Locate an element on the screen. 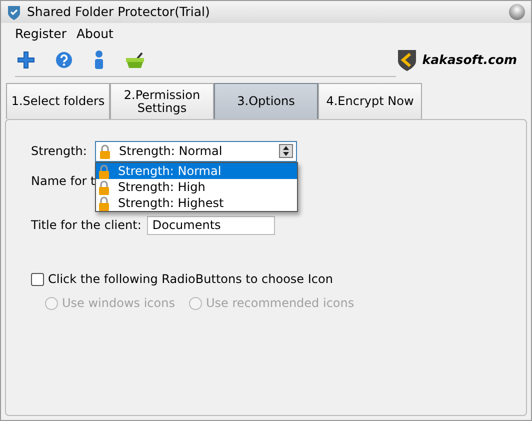 The image size is (532, 421). dropdown-option: Strength: Normal is located at coordinates (196, 171).